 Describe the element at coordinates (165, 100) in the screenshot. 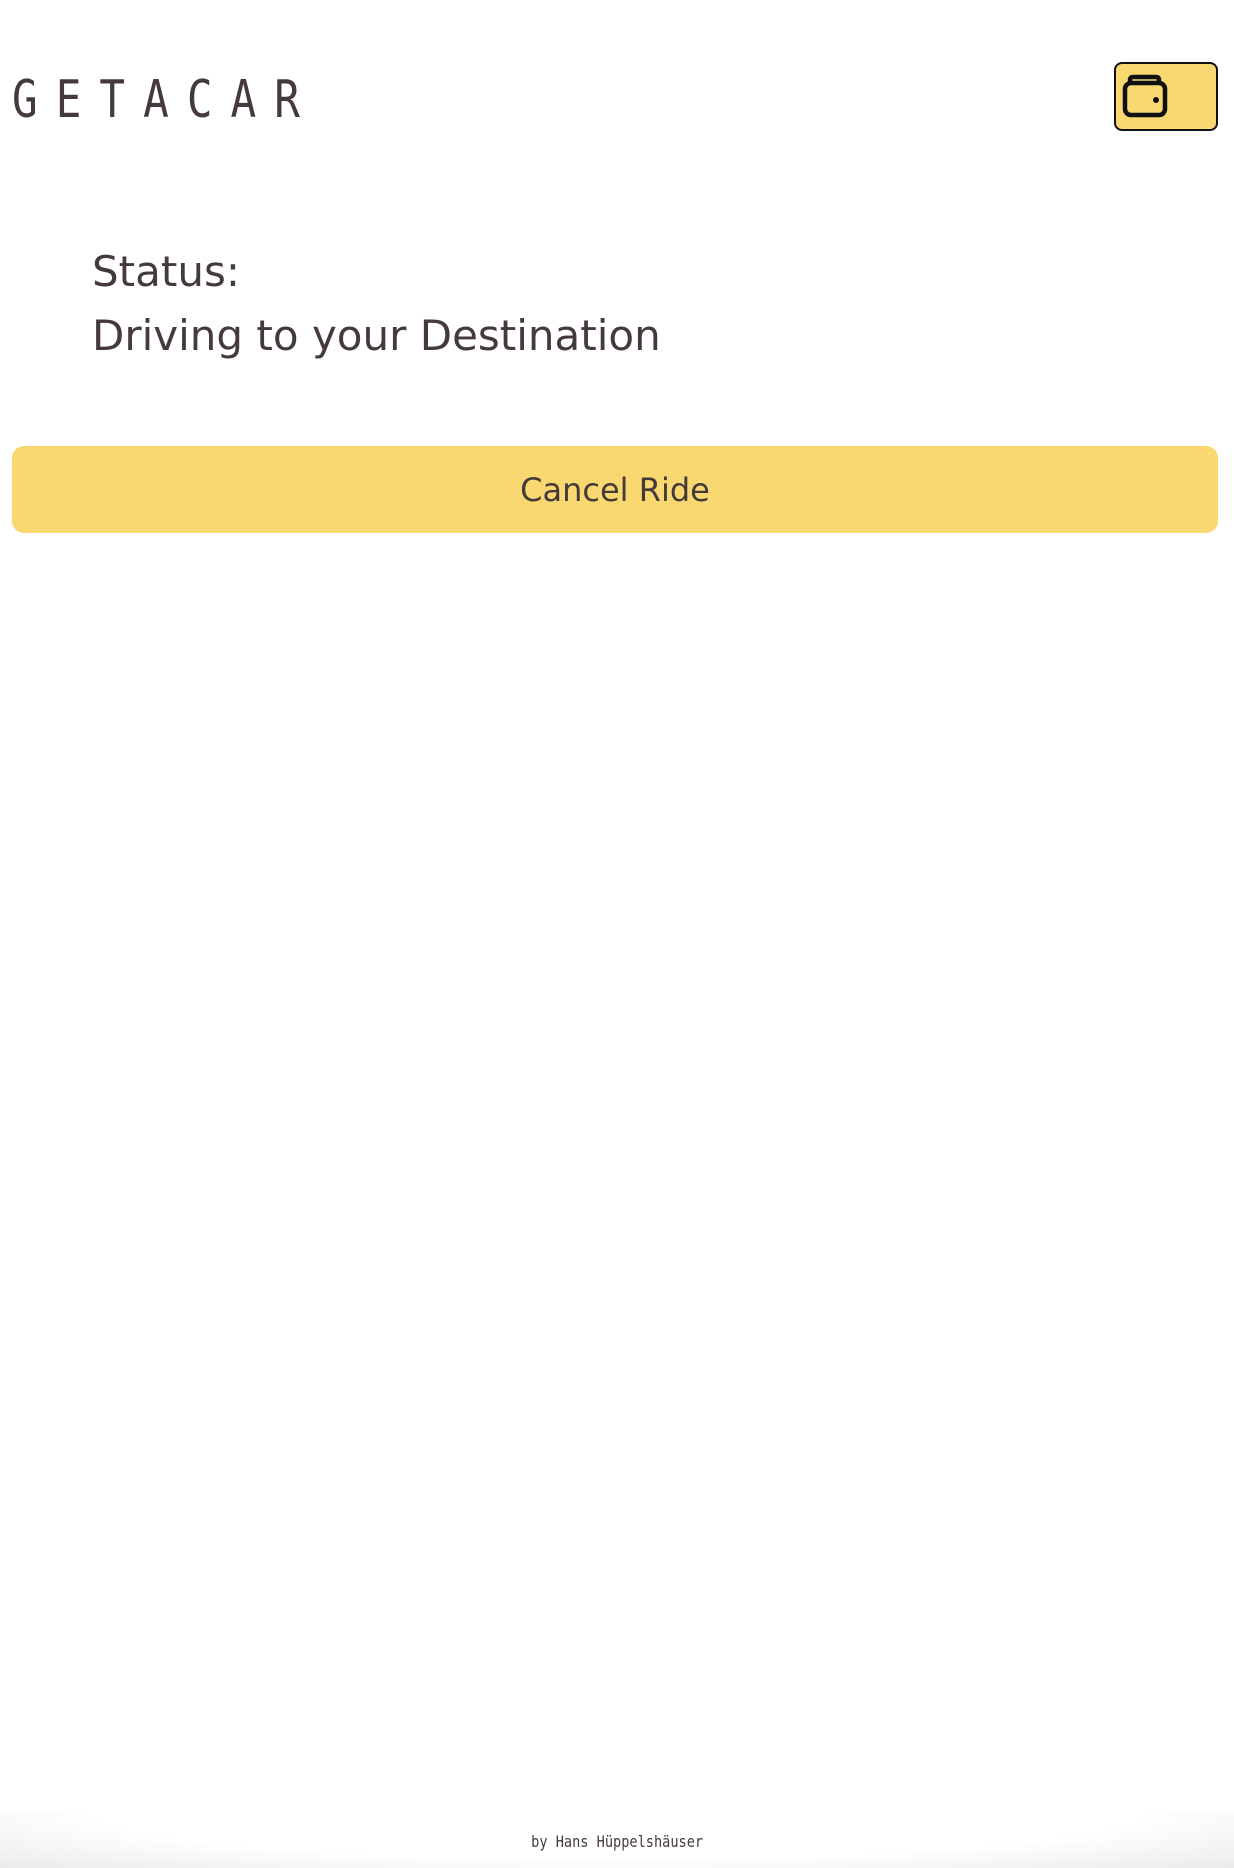

I see `app-logo: GETACAR` at that location.